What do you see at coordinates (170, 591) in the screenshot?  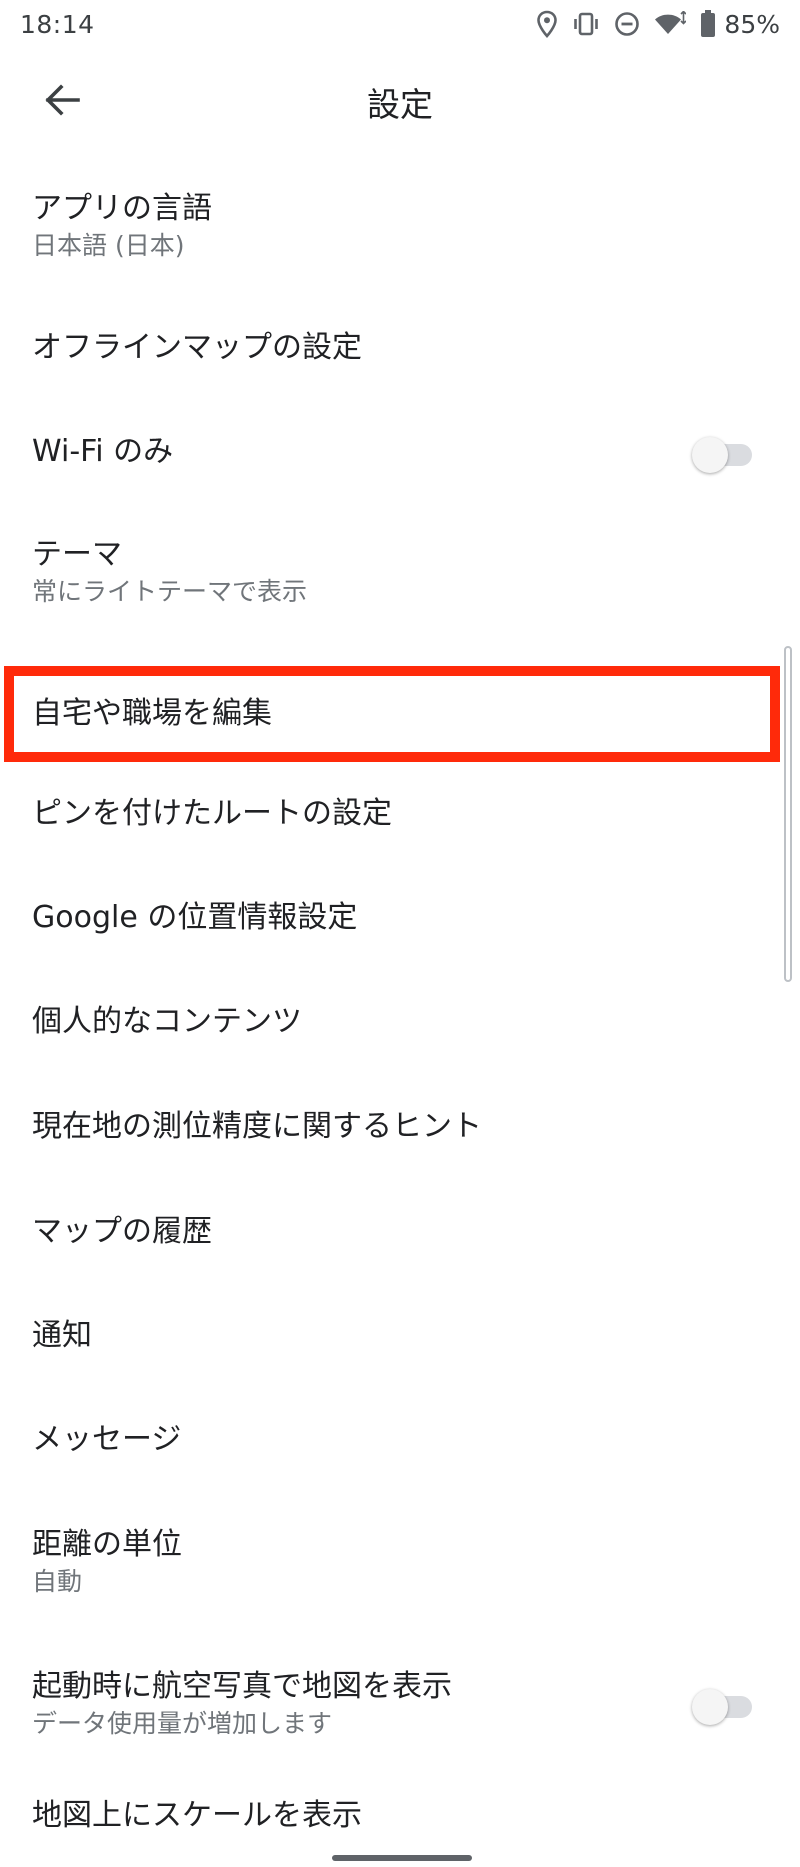 I see `setting-subtitle: 常にライトテーマで表示` at bounding box center [170, 591].